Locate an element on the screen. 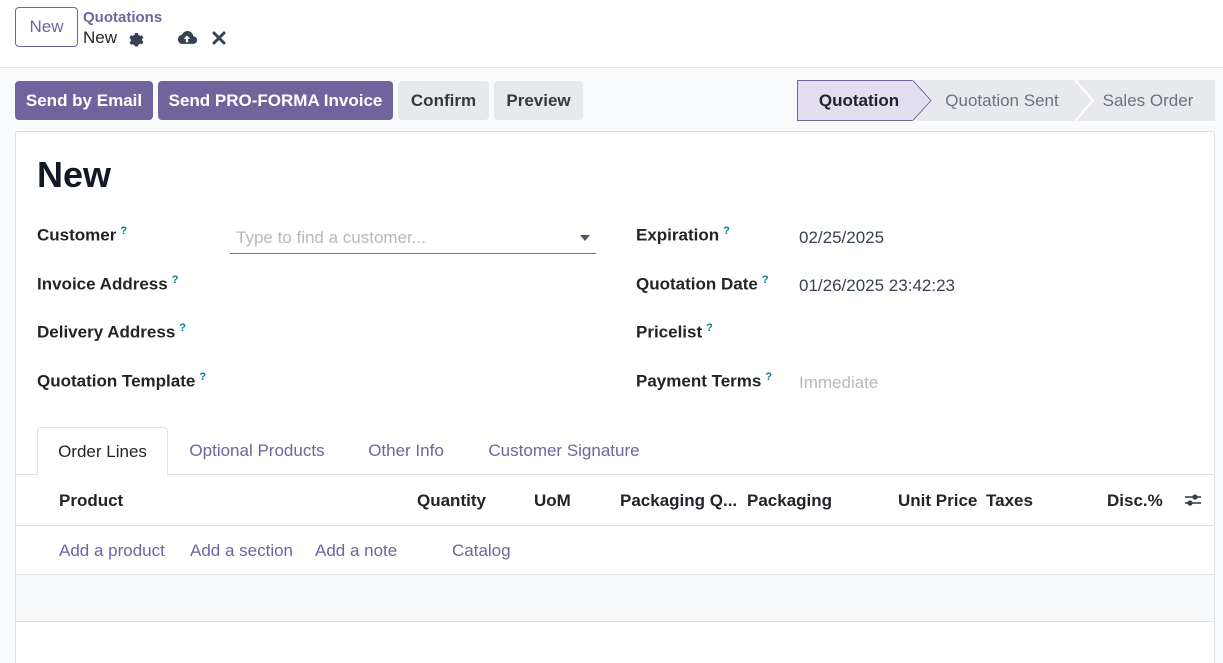  customer-label: Customer? is located at coordinates (82, 235).